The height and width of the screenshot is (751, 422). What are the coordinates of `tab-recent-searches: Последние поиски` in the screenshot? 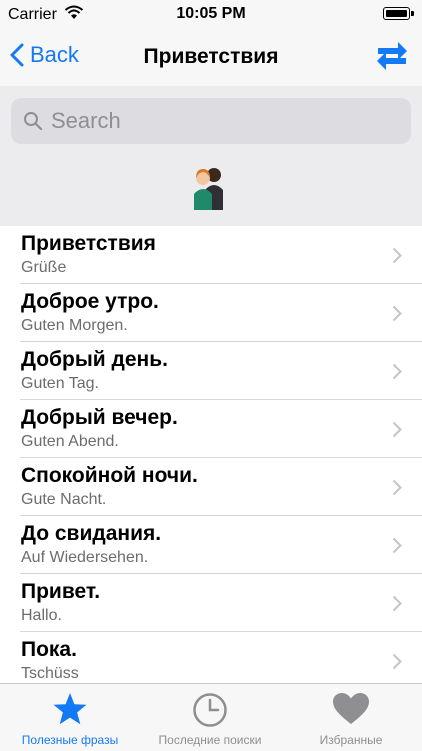 It's located at (210, 717).